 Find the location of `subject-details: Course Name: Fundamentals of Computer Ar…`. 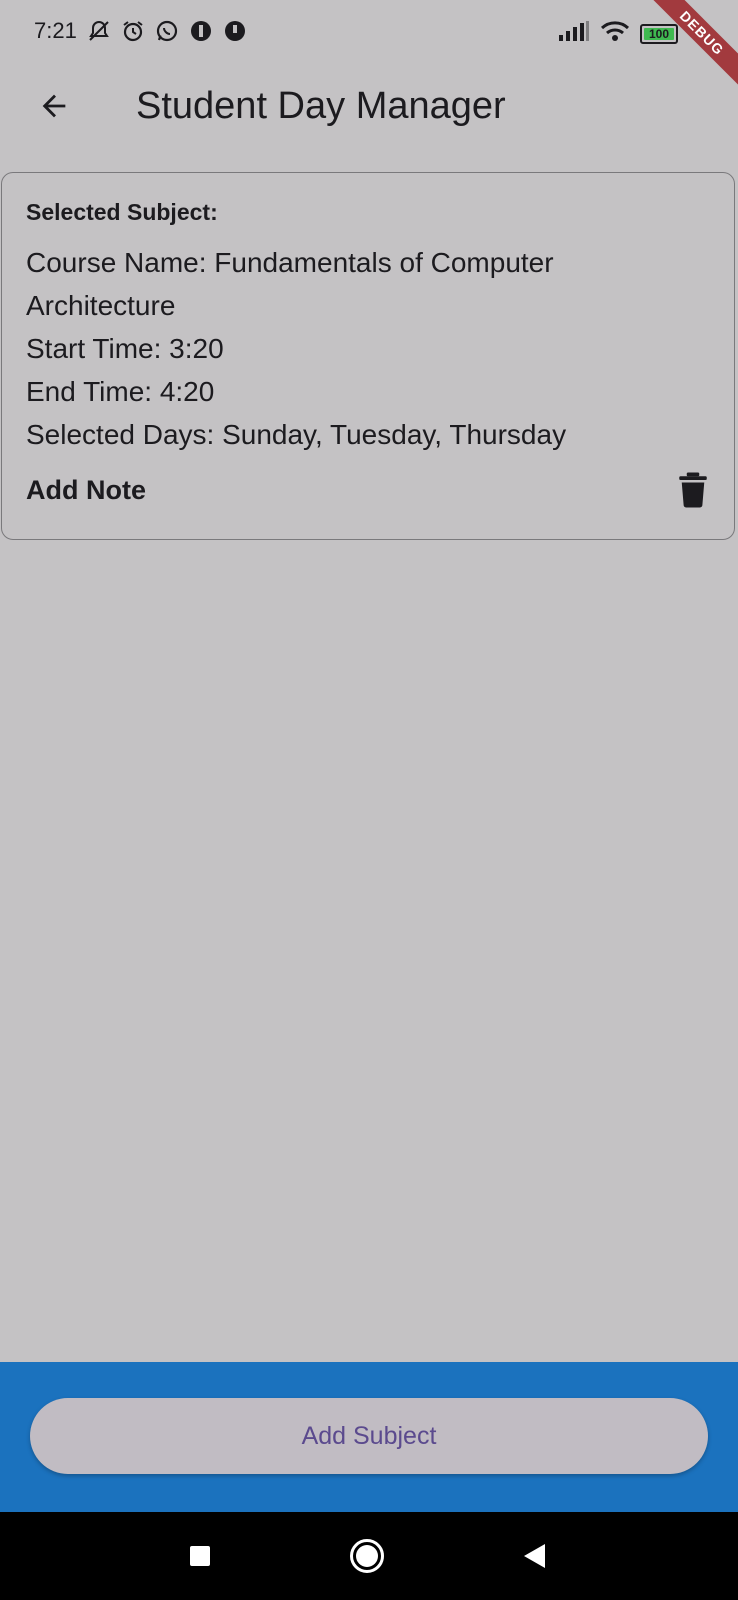

subject-details: Course Name: Fundamentals of Computer Ar… is located at coordinates (356, 348).